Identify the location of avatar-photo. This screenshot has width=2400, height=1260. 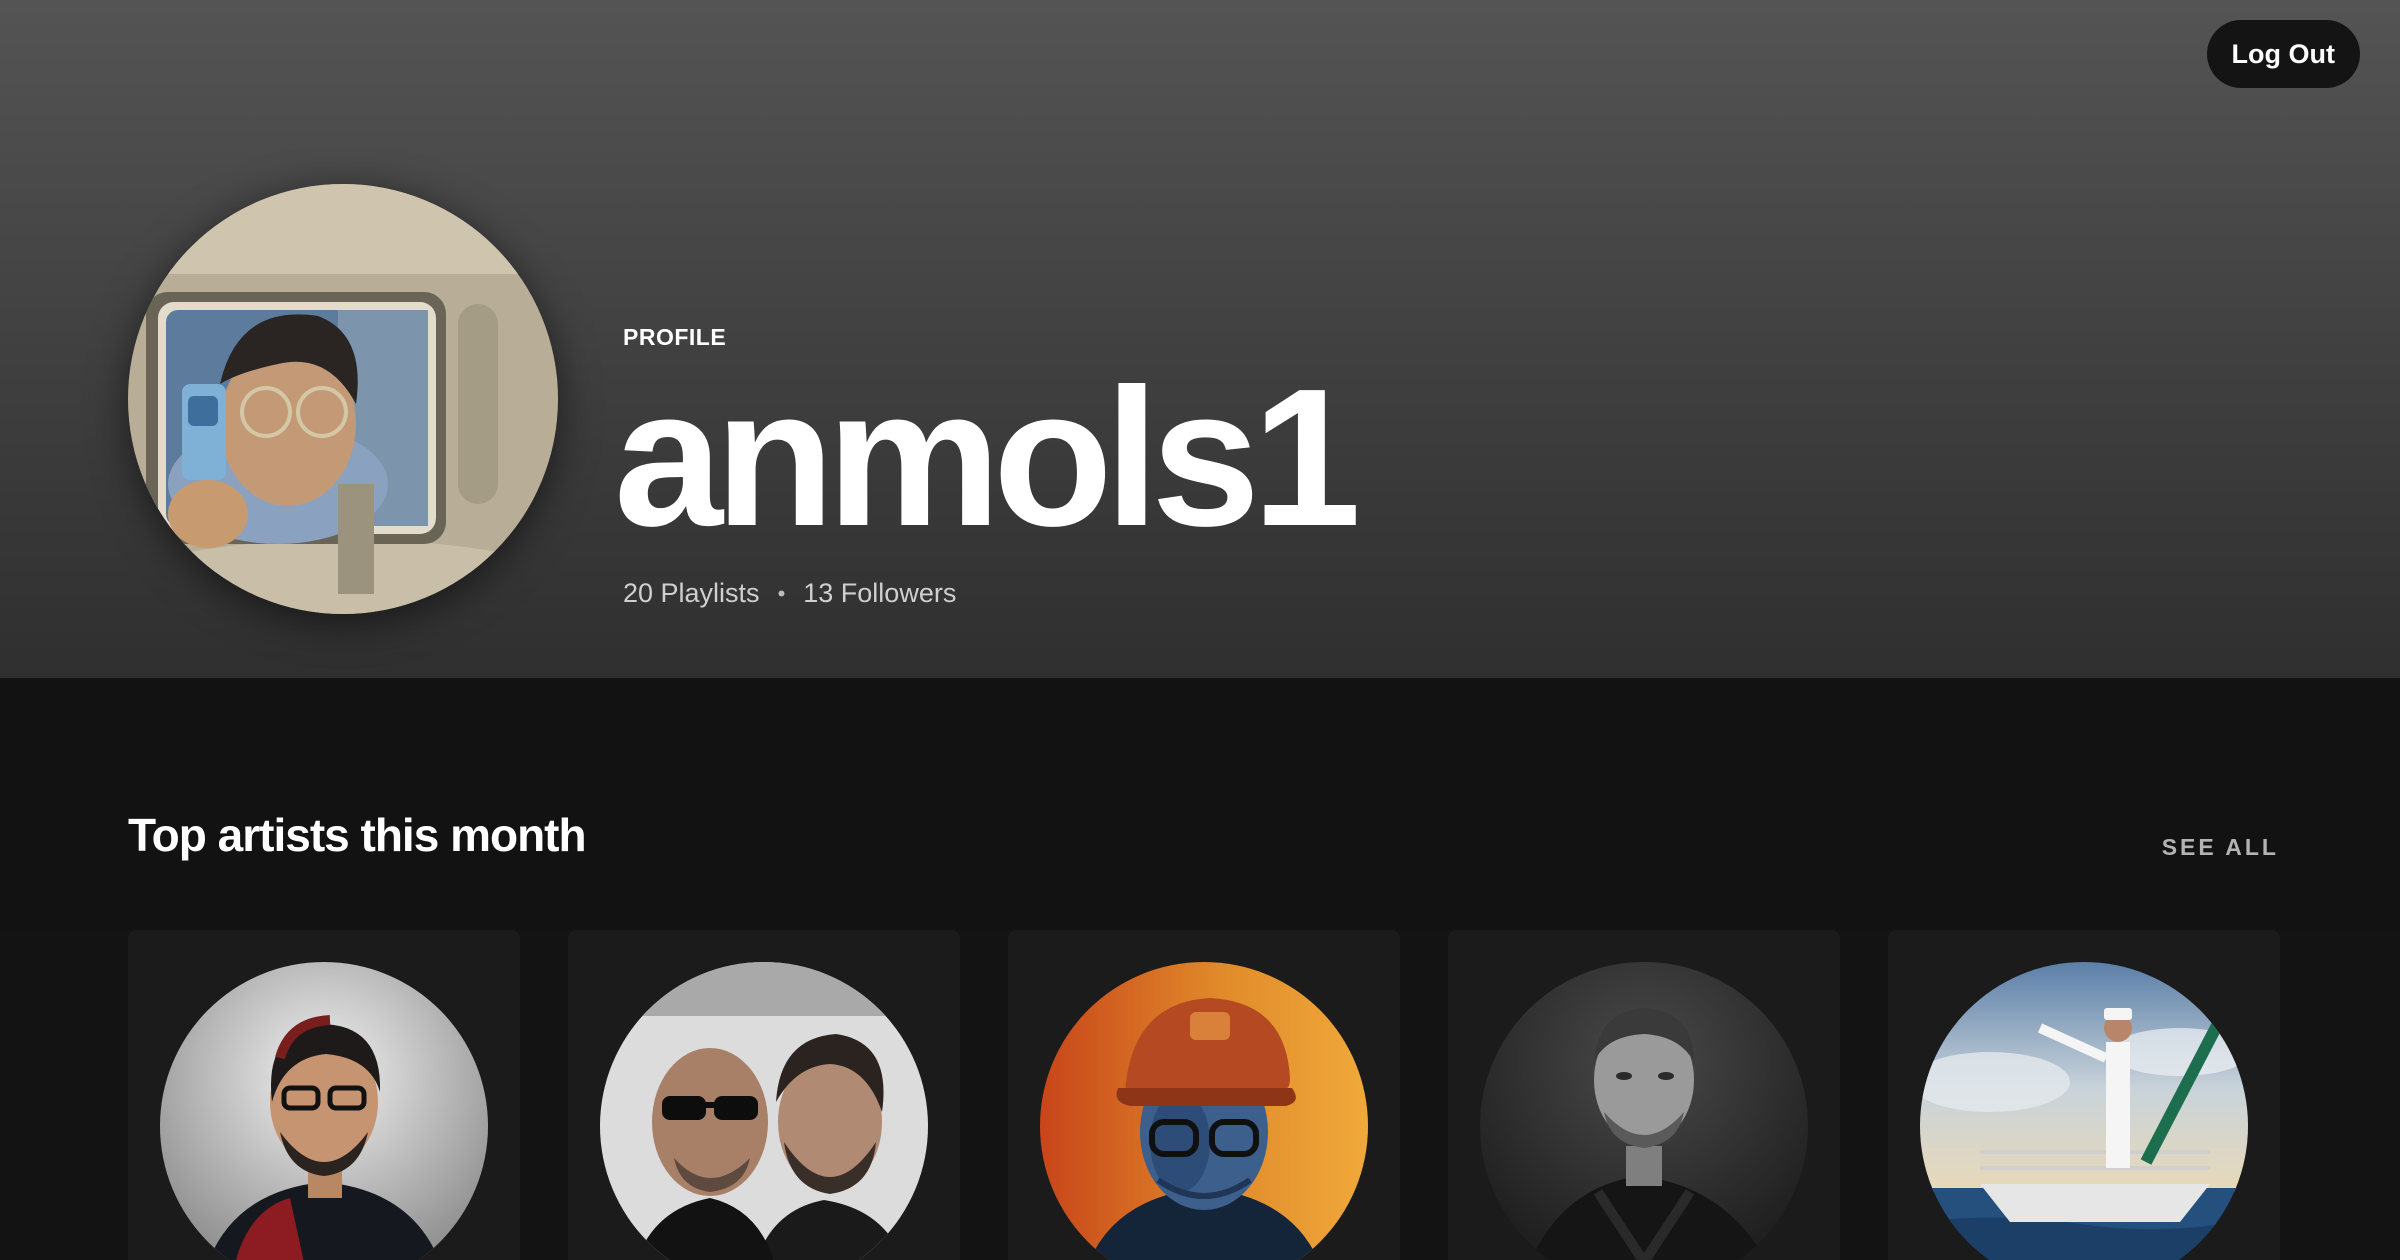
(343, 399).